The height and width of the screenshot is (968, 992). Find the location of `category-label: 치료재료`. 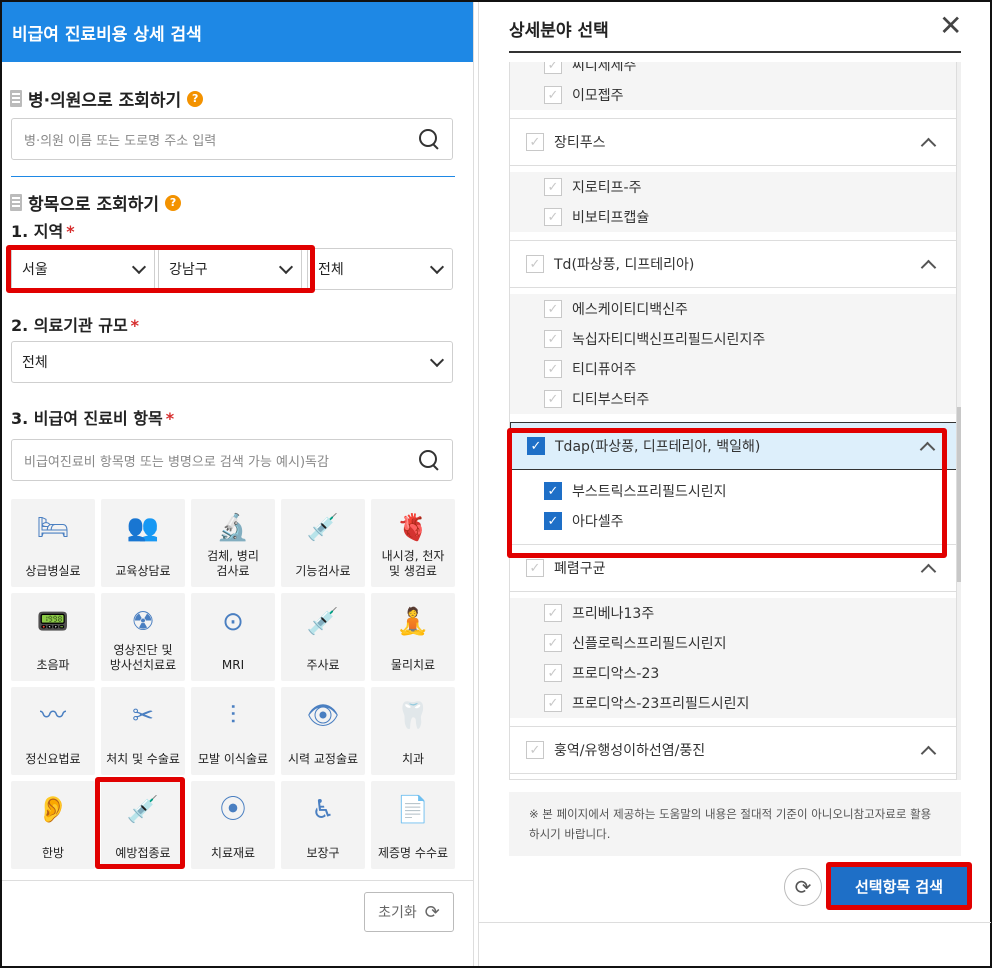

category-label: 치료재료 is located at coordinates (233, 853).